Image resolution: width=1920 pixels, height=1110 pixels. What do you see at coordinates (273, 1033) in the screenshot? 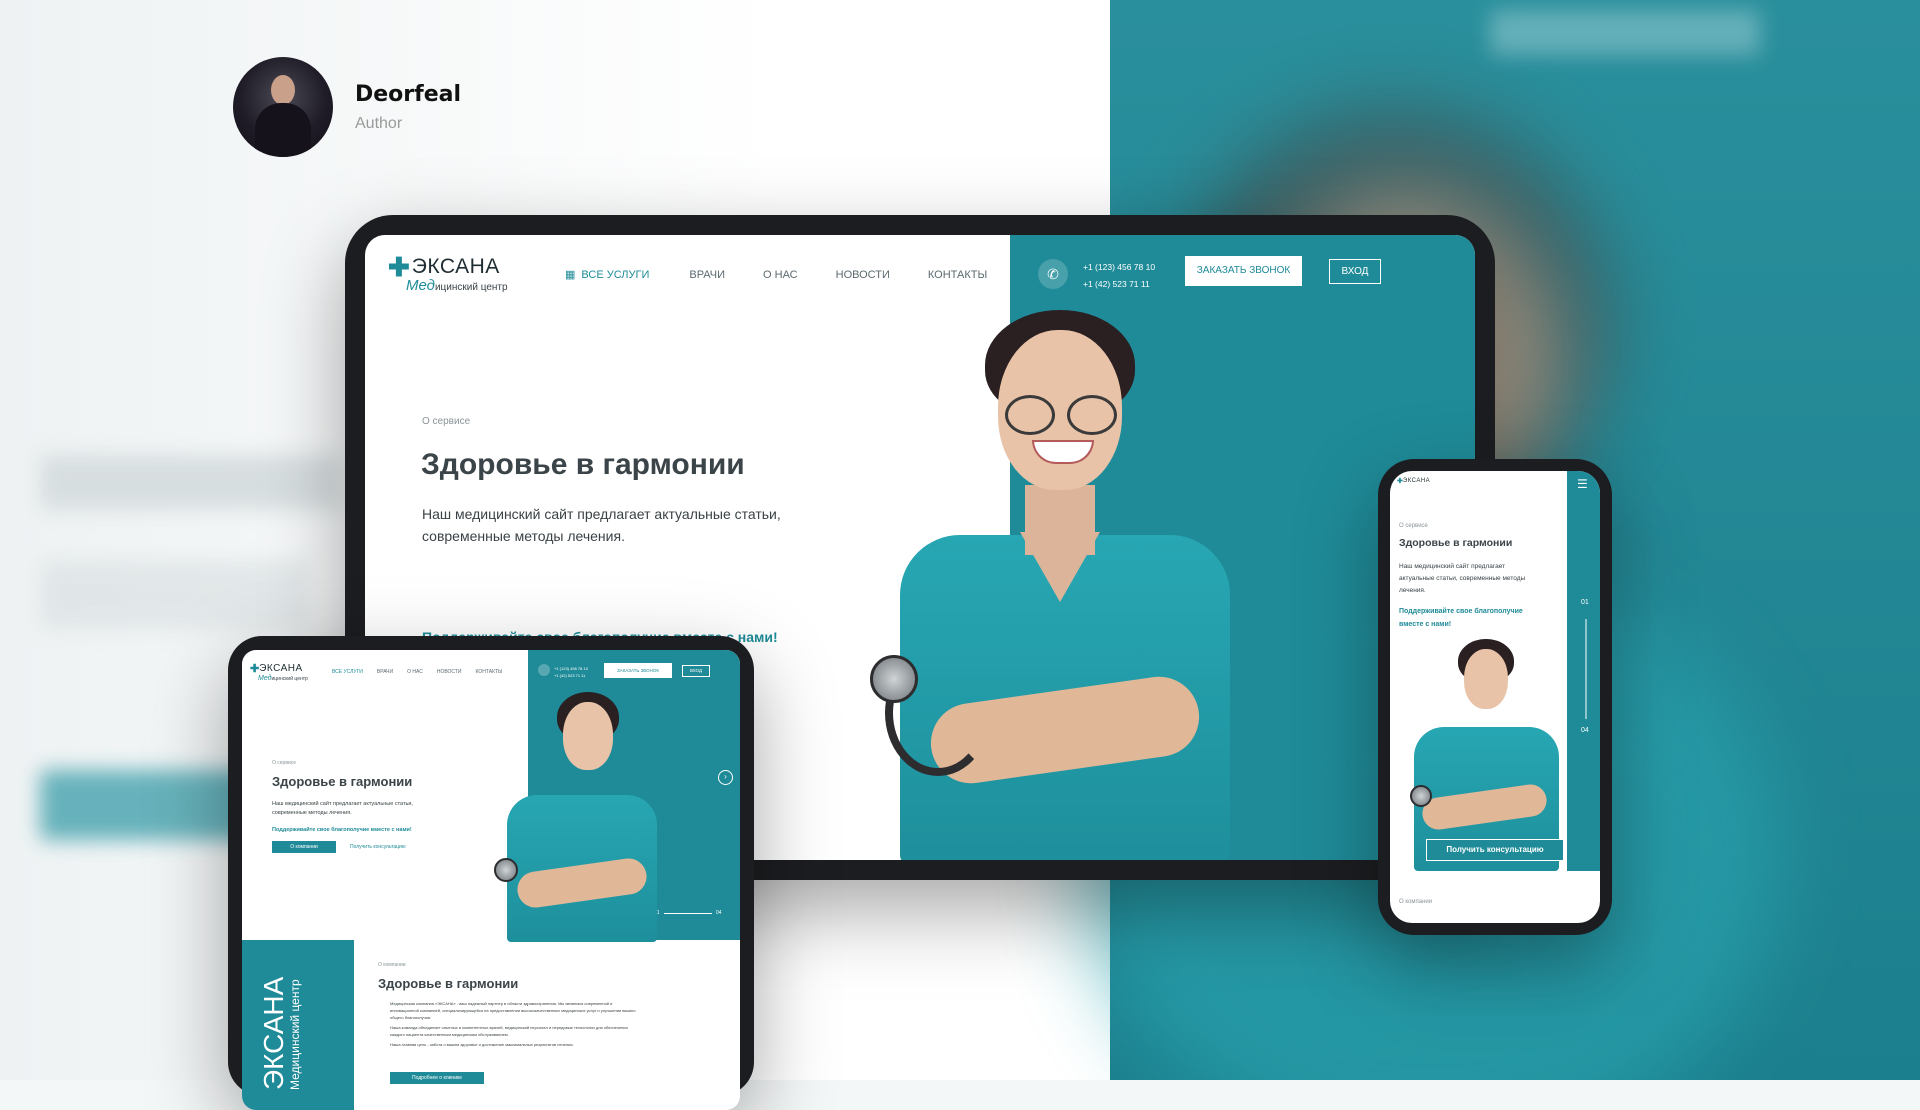
I see `side-logo-name: ЭКСАНА` at bounding box center [273, 1033].